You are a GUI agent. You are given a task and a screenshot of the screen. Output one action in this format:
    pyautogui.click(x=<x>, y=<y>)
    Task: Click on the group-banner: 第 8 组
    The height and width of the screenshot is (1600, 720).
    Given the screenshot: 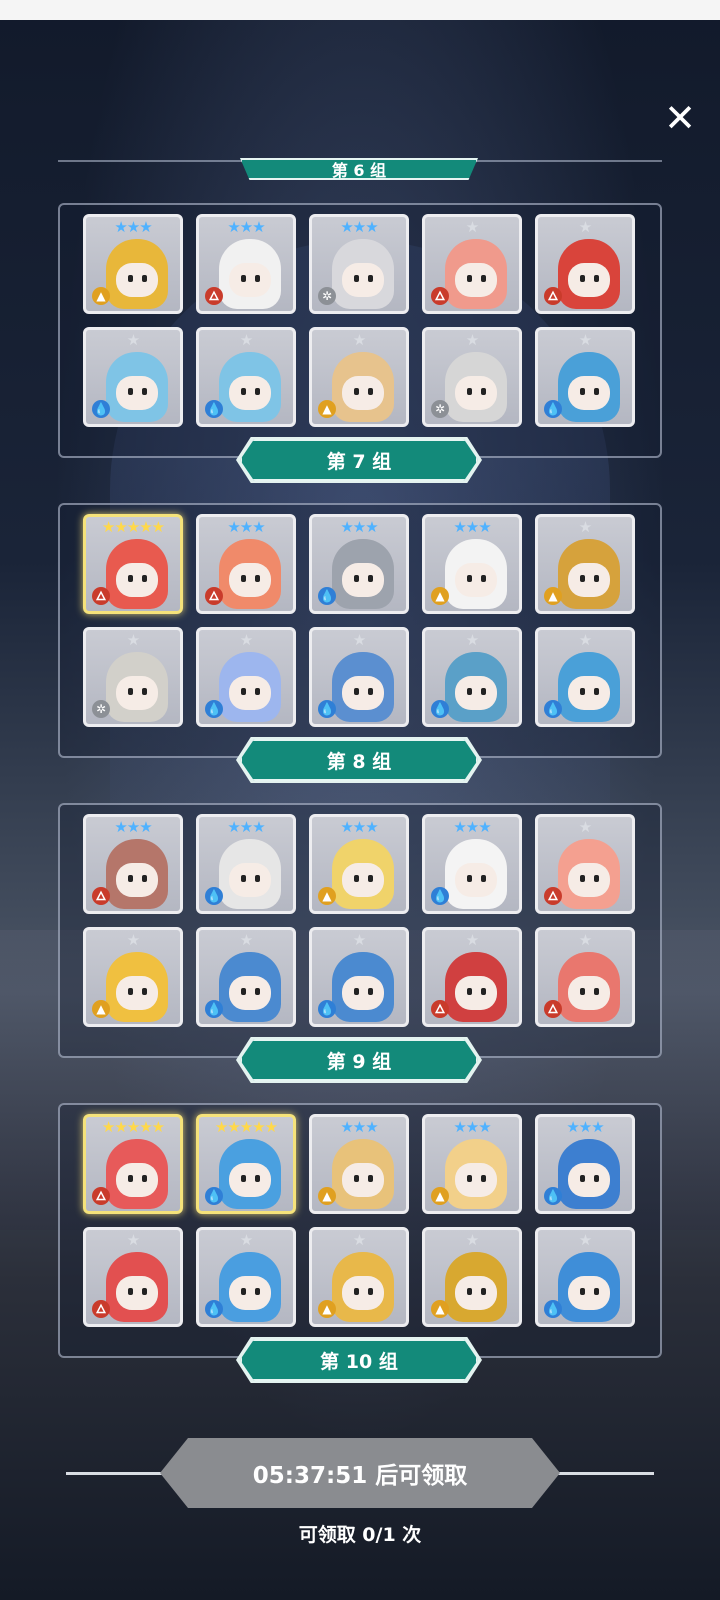 What is the action you would take?
    pyautogui.click(x=359, y=760)
    